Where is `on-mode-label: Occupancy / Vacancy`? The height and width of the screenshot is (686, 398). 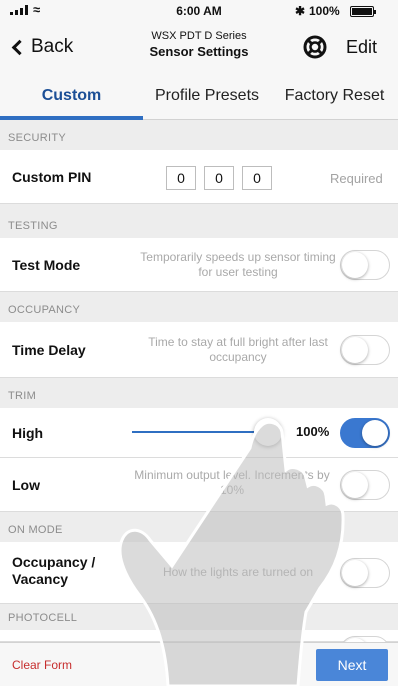 on-mode-label: Occupancy / Vacancy is located at coordinates (54, 570).